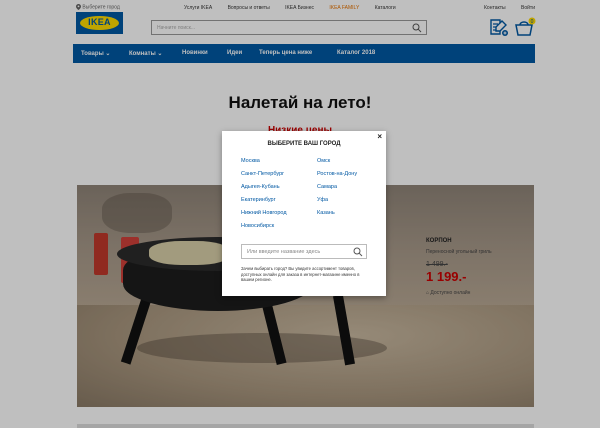  Describe the element at coordinates (337, 203) in the screenshot. I see `city-link-ufa: Уфа` at that location.